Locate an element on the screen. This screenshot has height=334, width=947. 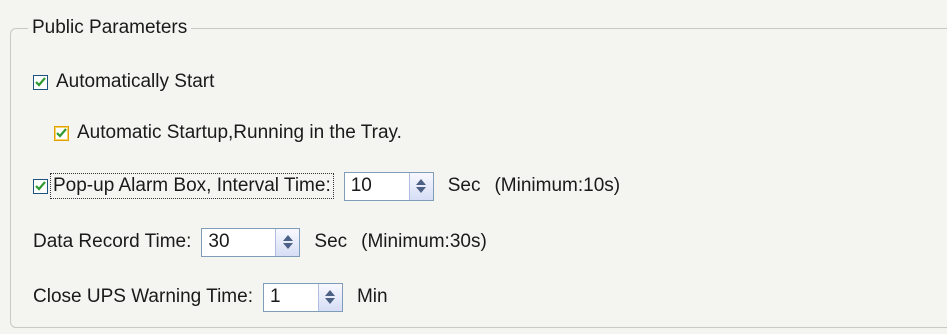
auto-tray-row: Automatic Startup,Running in the Tray. is located at coordinates (228, 133).